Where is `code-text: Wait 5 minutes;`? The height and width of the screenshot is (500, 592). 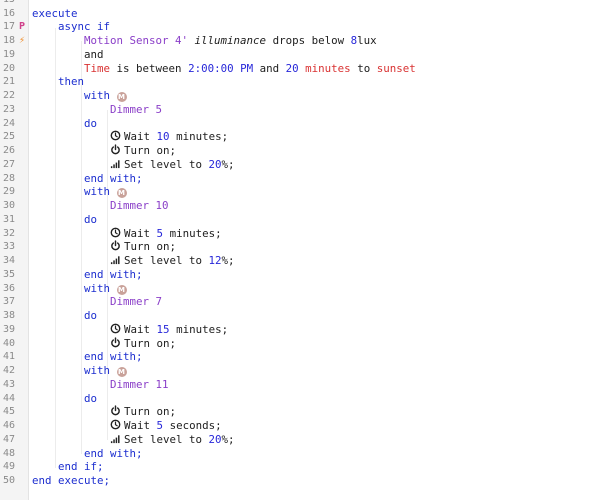 code-text: Wait 5 minutes; is located at coordinates (166, 234).